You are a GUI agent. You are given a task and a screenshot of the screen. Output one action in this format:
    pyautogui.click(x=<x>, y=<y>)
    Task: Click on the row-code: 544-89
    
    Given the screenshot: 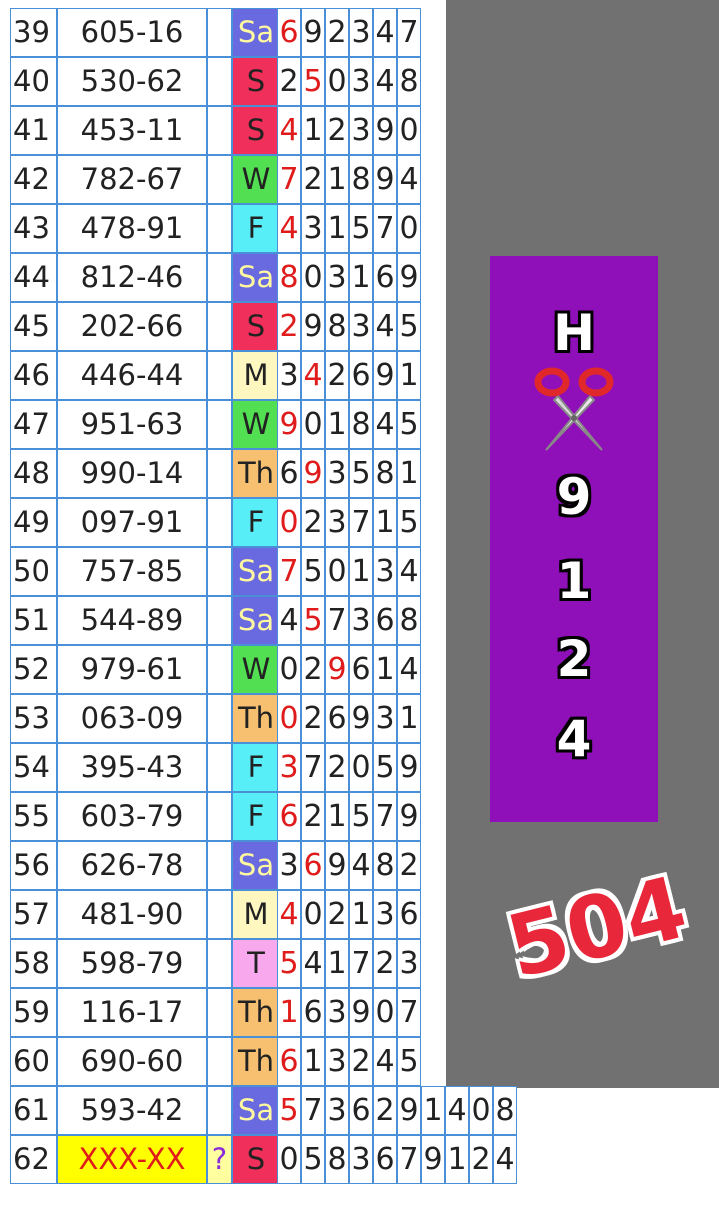 What is the action you would take?
    pyautogui.click(x=132, y=620)
    